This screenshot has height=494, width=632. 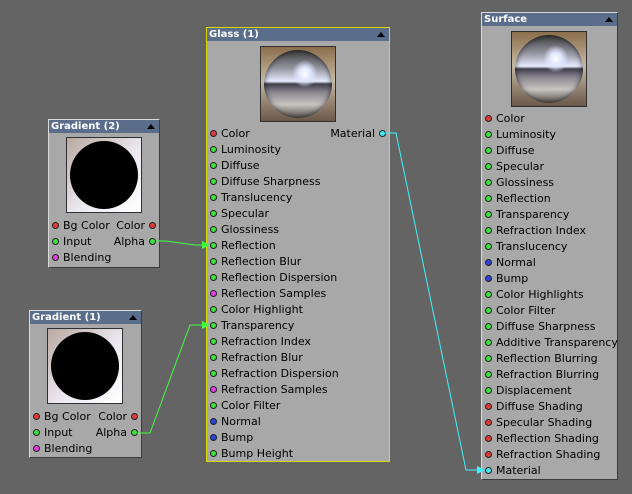 I want to click on surface-input-label: Color Filter, so click(x=526, y=310).